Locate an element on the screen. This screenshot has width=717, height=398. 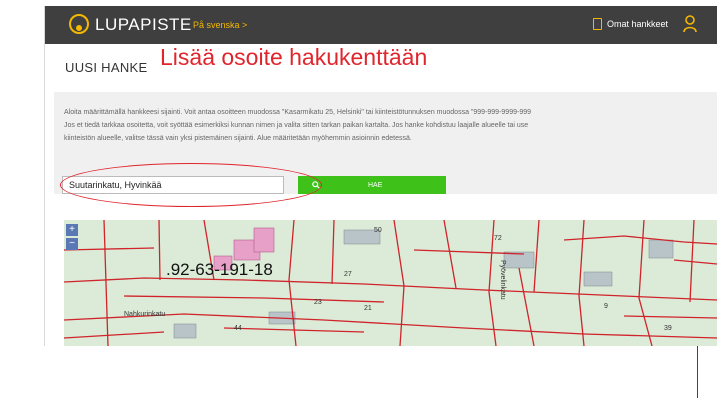
street-label-pyovelinkatu: Pyövelinkatu is located at coordinates (502, 280).